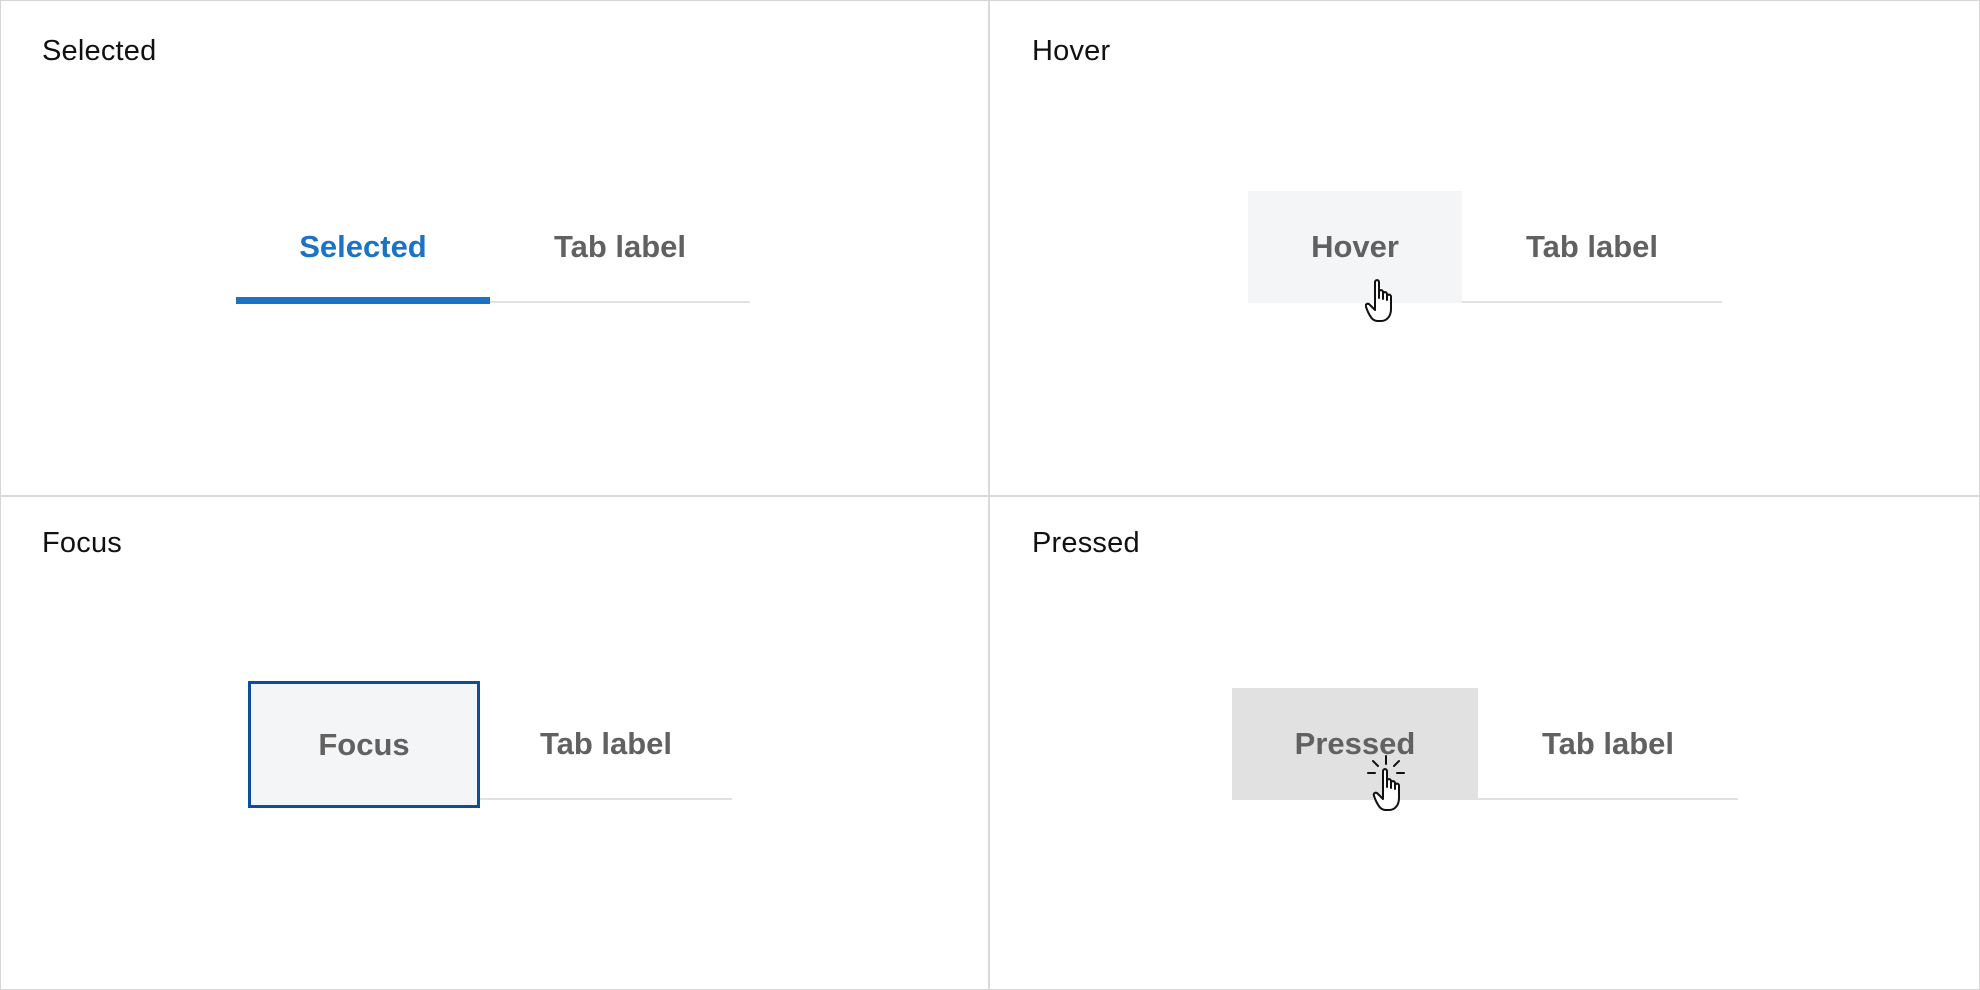  I want to click on tab-focus: Focus, so click(364, 744).